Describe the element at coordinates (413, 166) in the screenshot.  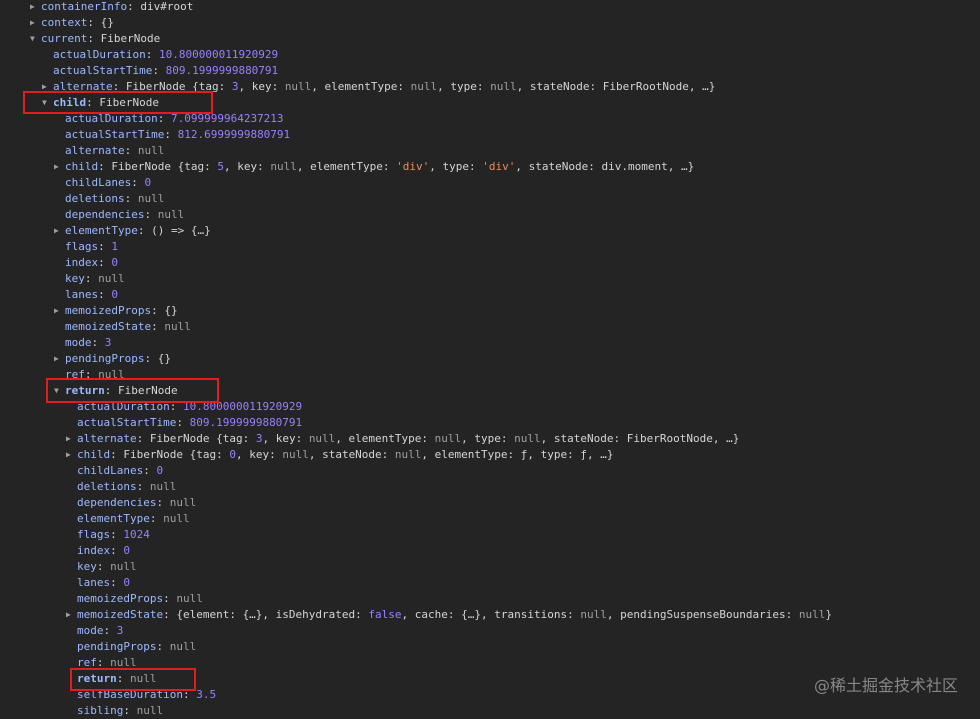
I see `property-value: 'div'` at that location.